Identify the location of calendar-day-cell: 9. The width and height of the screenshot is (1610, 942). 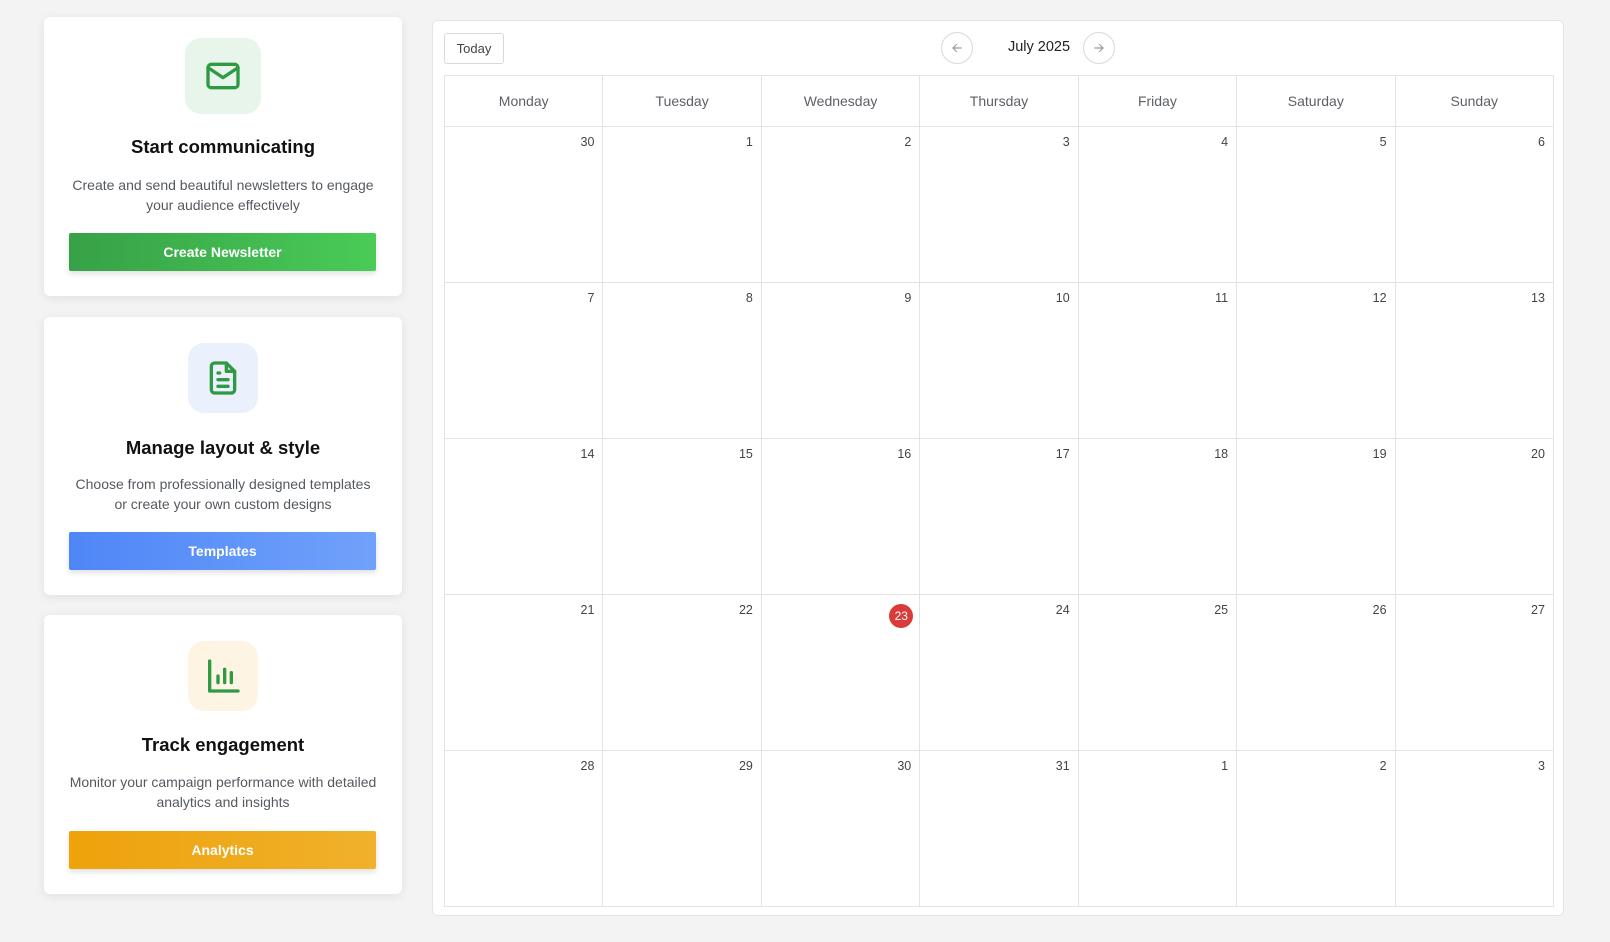
(841, 360).